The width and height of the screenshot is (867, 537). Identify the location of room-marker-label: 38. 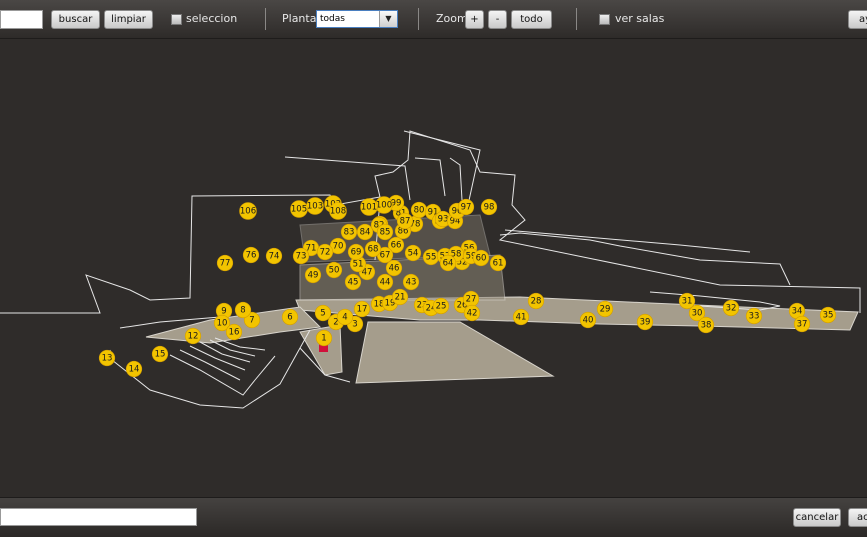
(706, 326).